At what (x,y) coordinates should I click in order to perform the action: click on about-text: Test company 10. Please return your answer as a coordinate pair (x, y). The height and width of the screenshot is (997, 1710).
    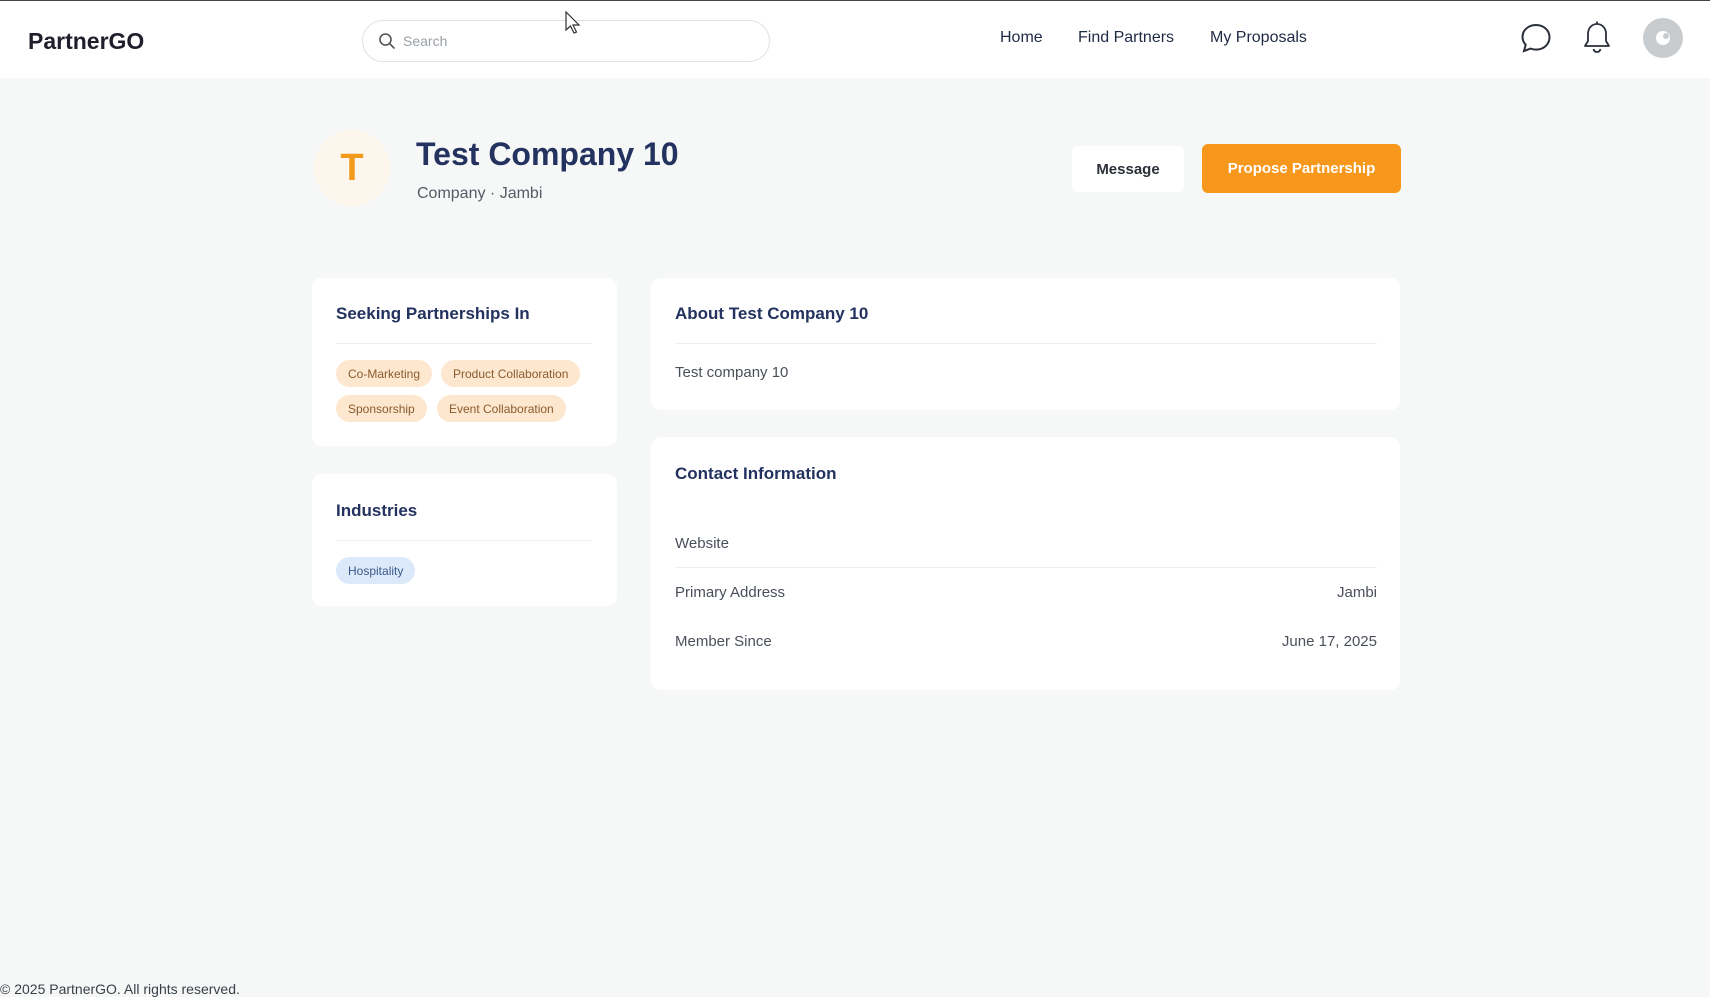
    Looking at the image, I should click on (732, 372).